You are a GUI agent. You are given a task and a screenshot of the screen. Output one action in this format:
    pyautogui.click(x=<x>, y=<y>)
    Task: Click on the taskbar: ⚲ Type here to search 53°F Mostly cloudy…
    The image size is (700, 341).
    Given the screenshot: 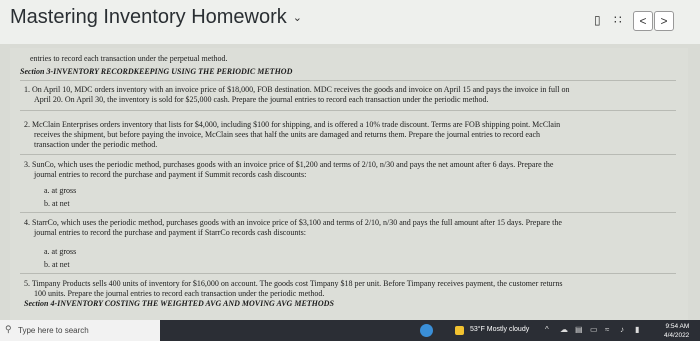 What is the action you would take?
    pyautogui.click(x=350, y=330)
    